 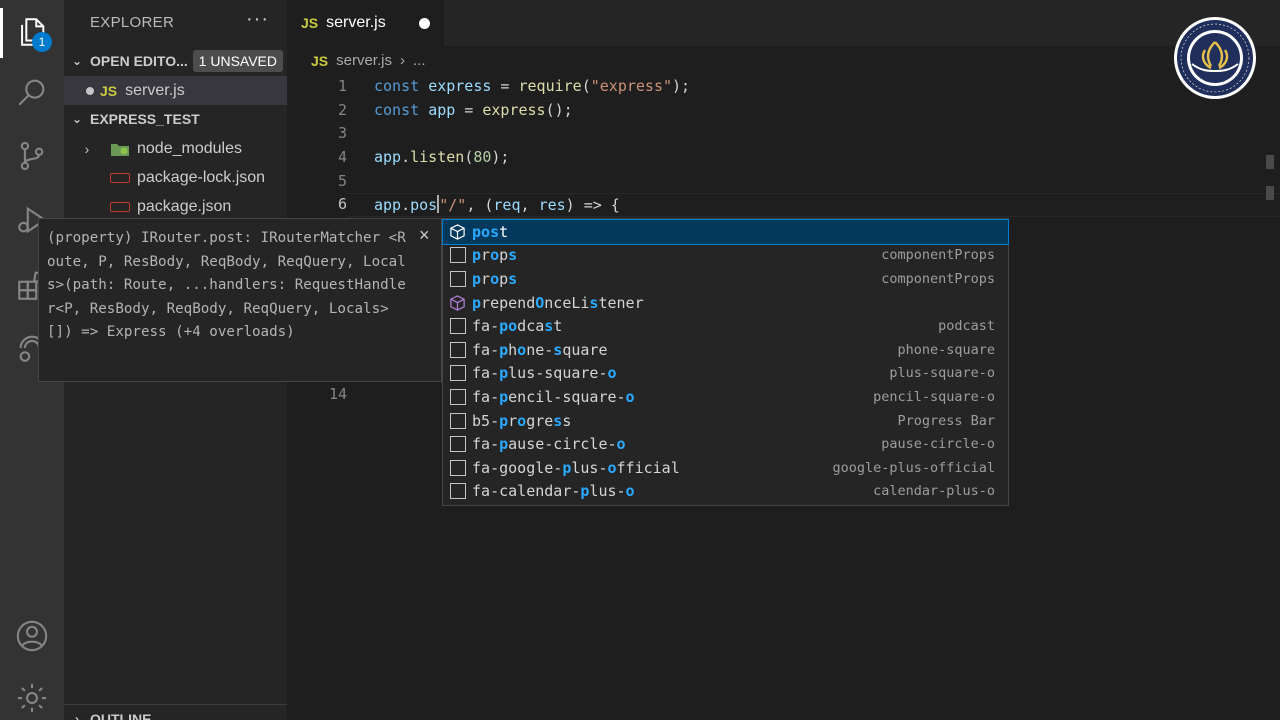 I want to click on project-label: EXPRESS_TEST, so click(x=145, y=119).